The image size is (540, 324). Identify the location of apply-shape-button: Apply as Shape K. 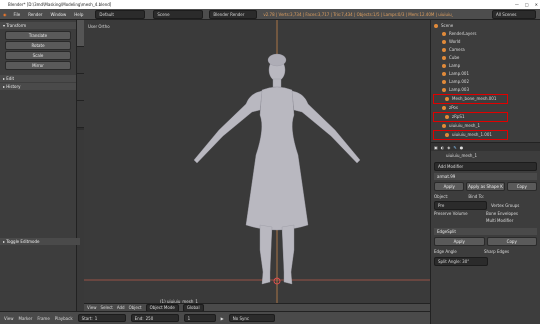
(485, 186).